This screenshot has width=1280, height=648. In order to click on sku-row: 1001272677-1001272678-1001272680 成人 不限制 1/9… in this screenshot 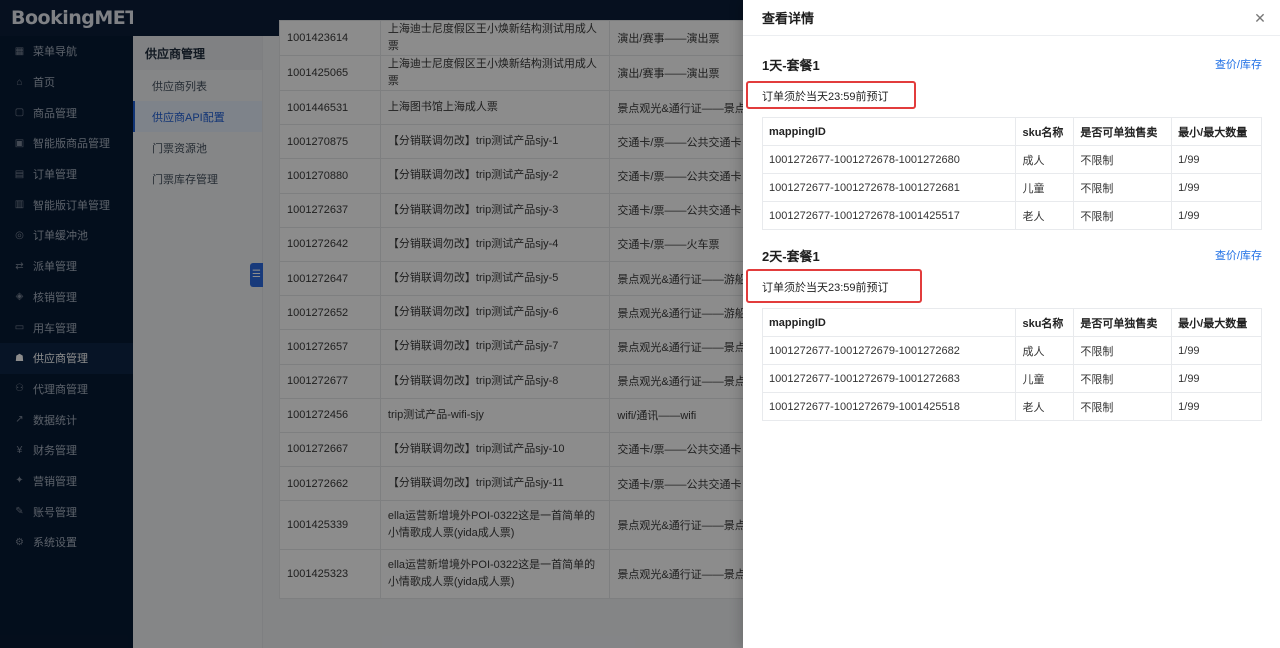, I will do `click(1011, 159)`.